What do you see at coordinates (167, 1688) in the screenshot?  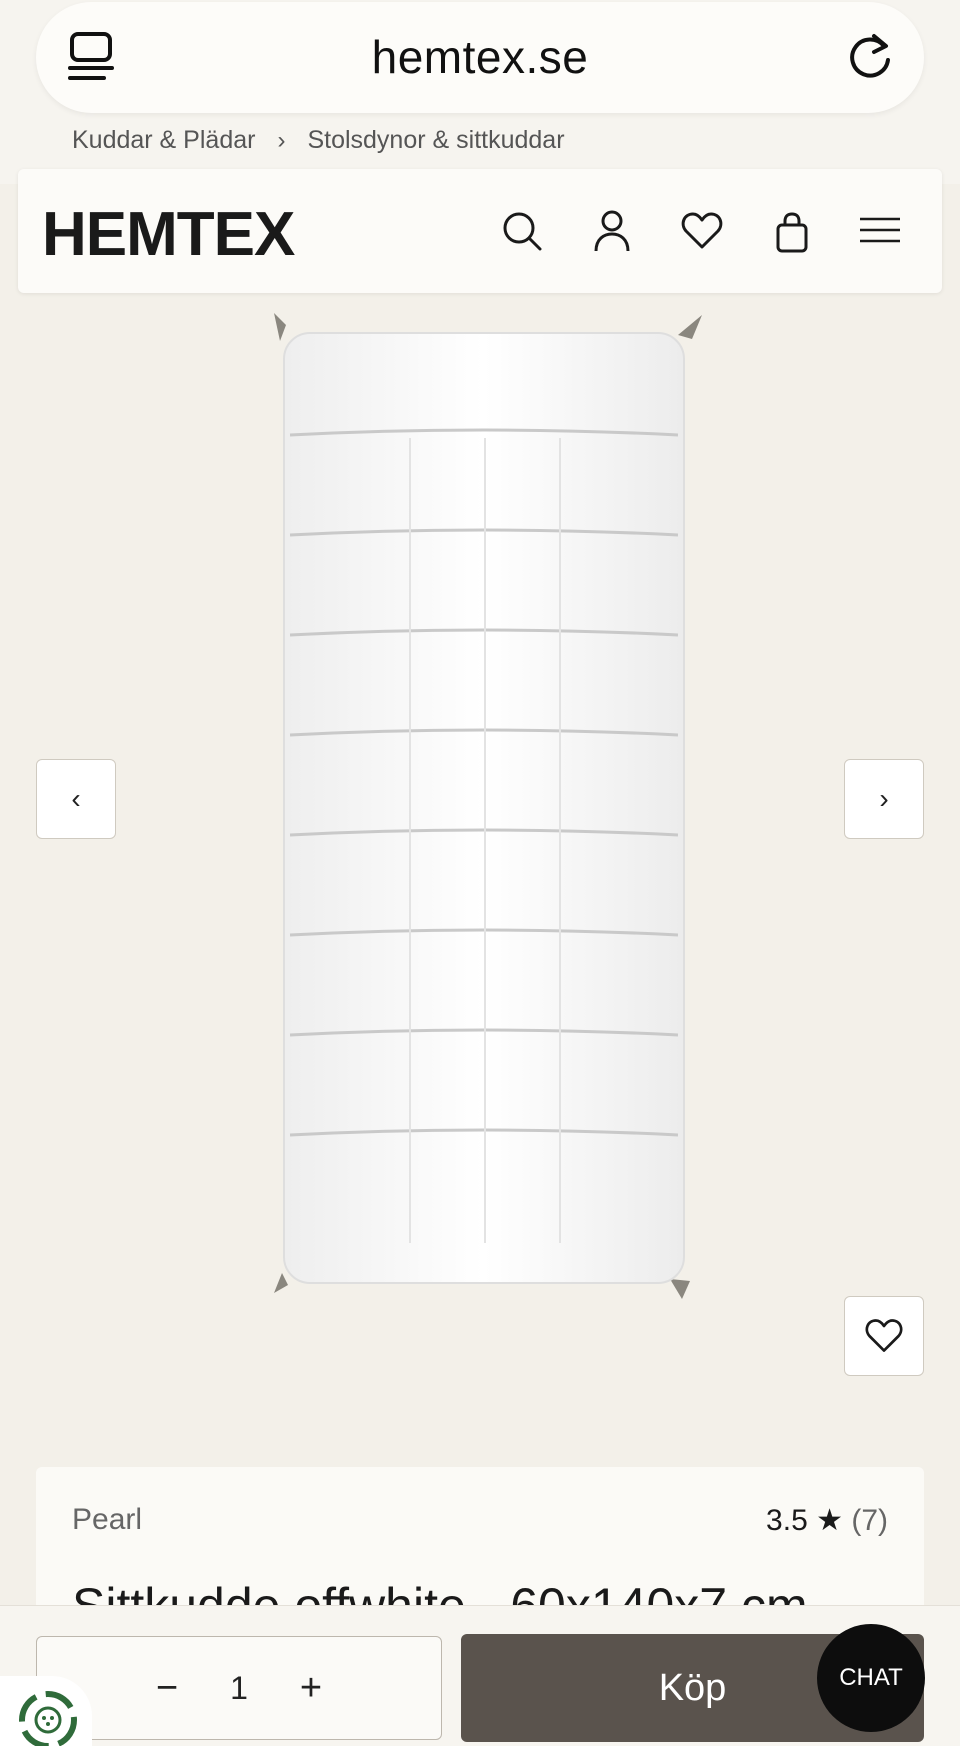 I see `quantity-decrease-button: −` at bounding box center [167, 1688].